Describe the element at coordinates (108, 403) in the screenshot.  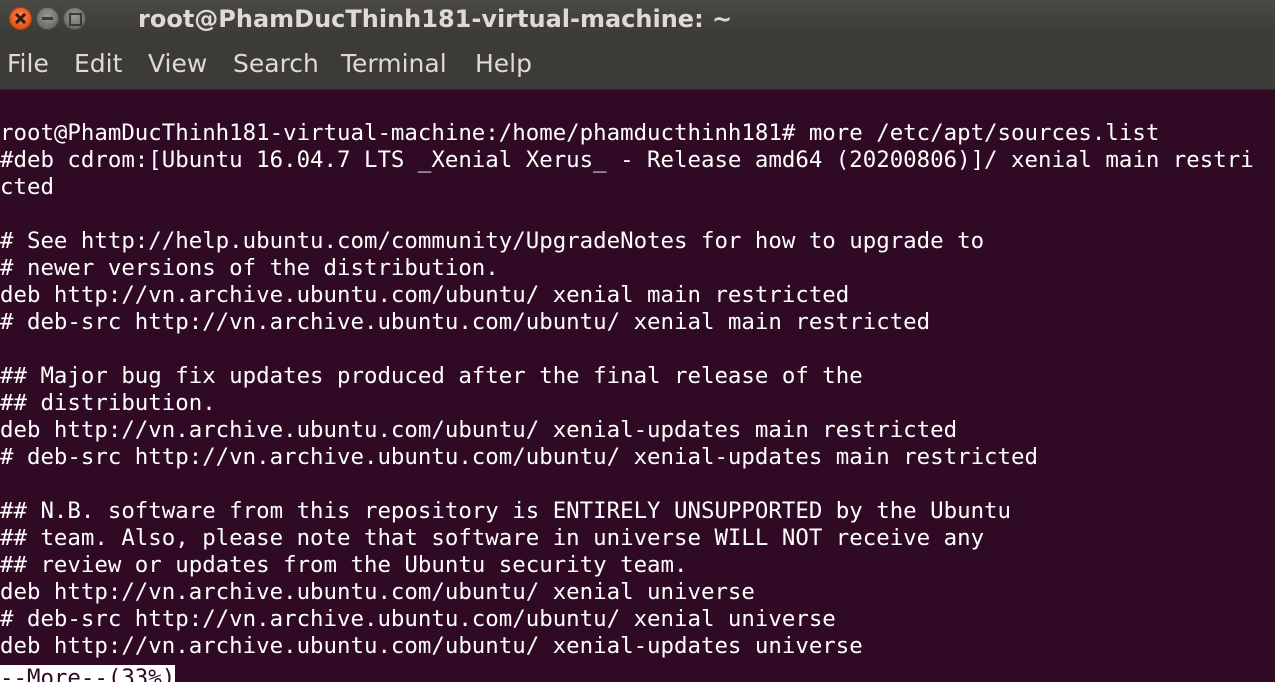
I see `terminal-line: ## distribution.` at that location.